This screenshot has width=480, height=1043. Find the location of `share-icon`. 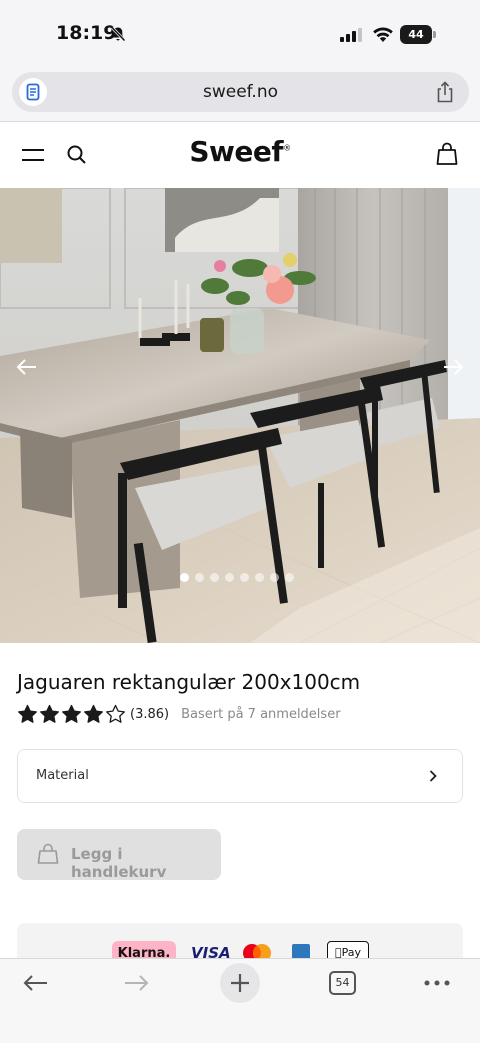

share-icon is located at coordinates (445, 92).